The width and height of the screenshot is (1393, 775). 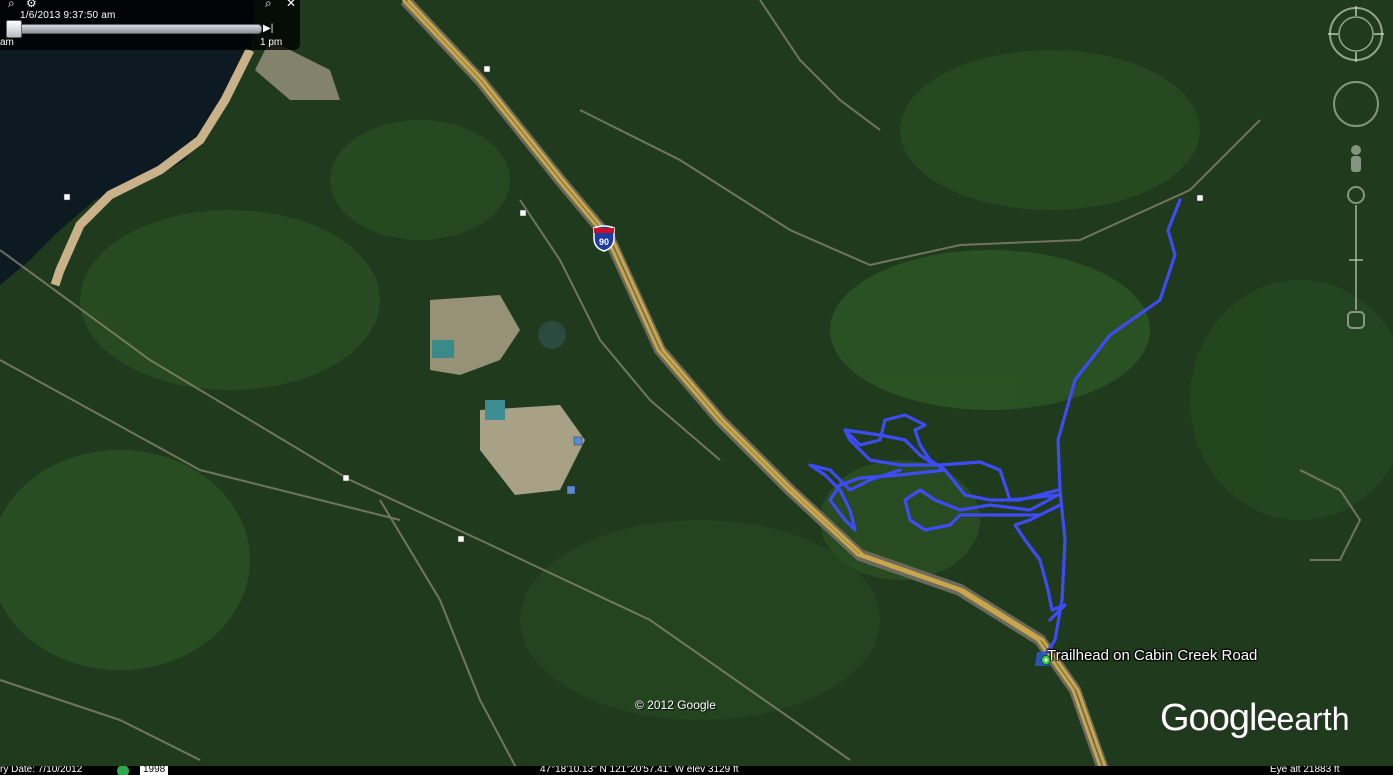 What do you see at coordinates (1305, 770) in the screenshot?
I see `eye-altitude: Eye alt 21883 ft` at bounding box center [1305, 770].